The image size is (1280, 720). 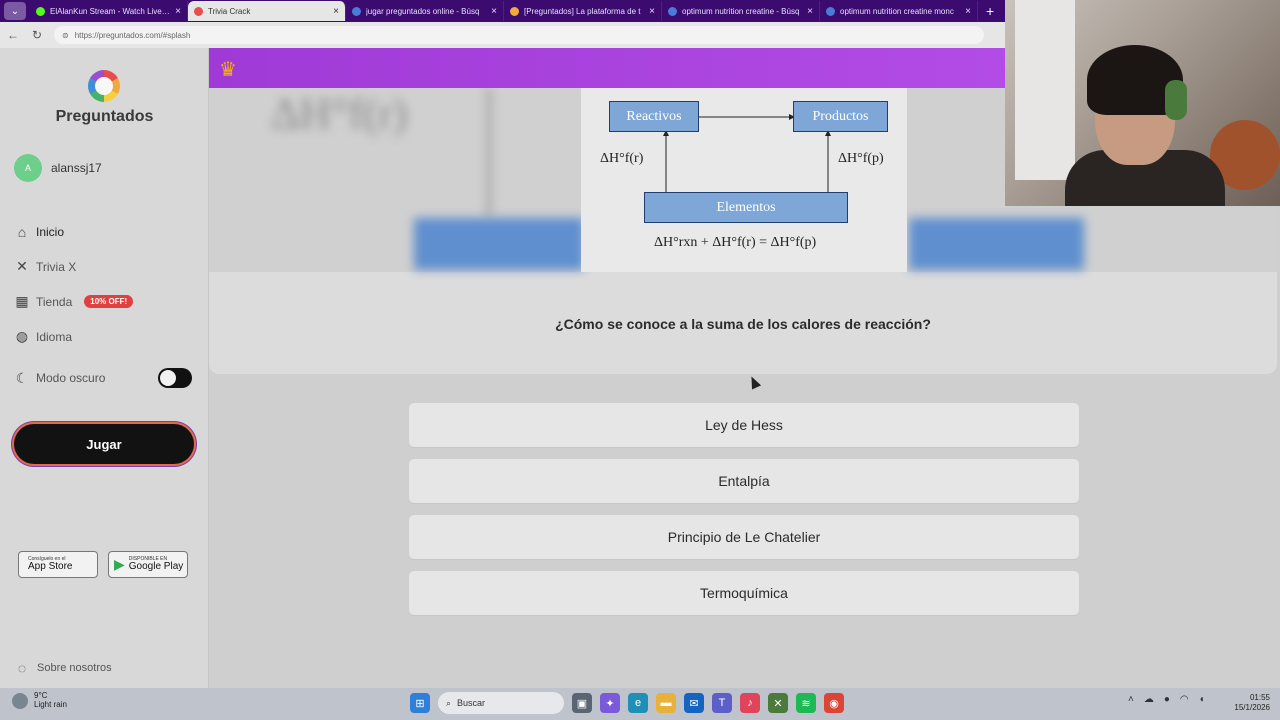 What do you see at coordinates (607, 68) in the screenshot?
I see `crown-header-bar: ♛` at bounding box center [607, 68].